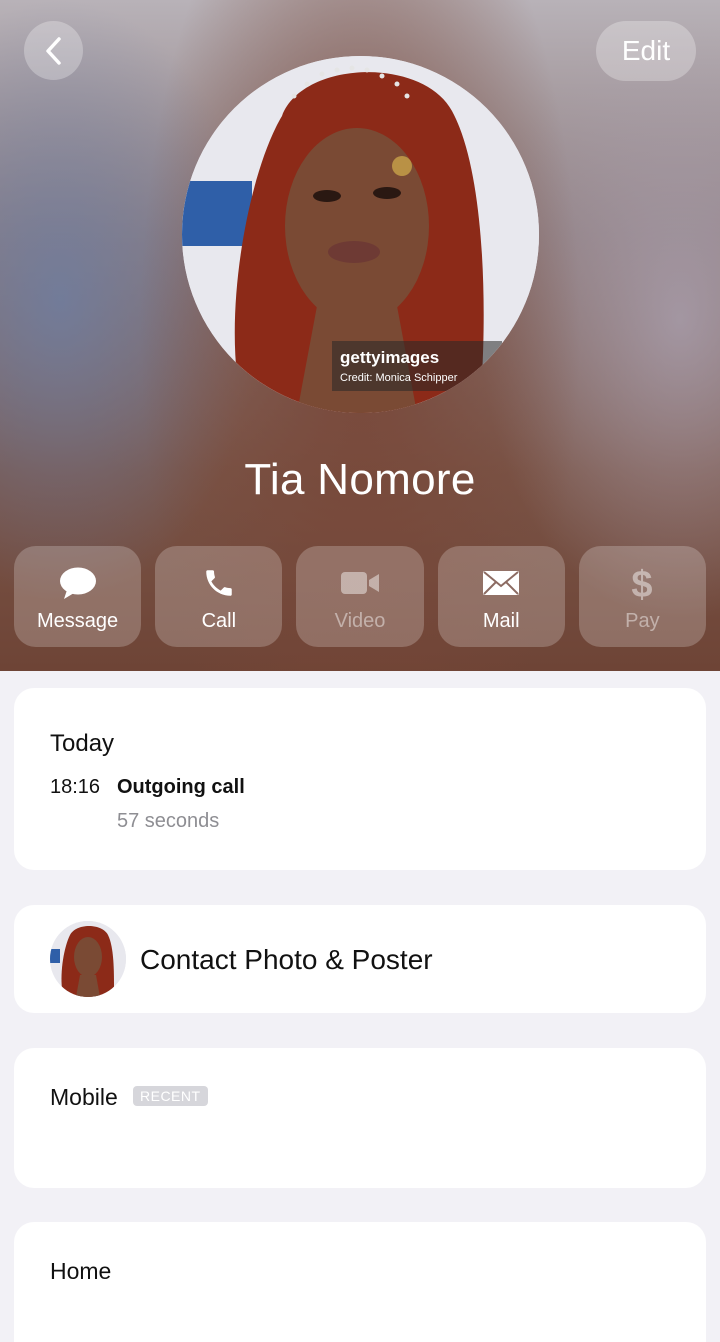  Describe the element at coordinates (501, 583) in the screenshot. I see `envelope-icon` at that location.